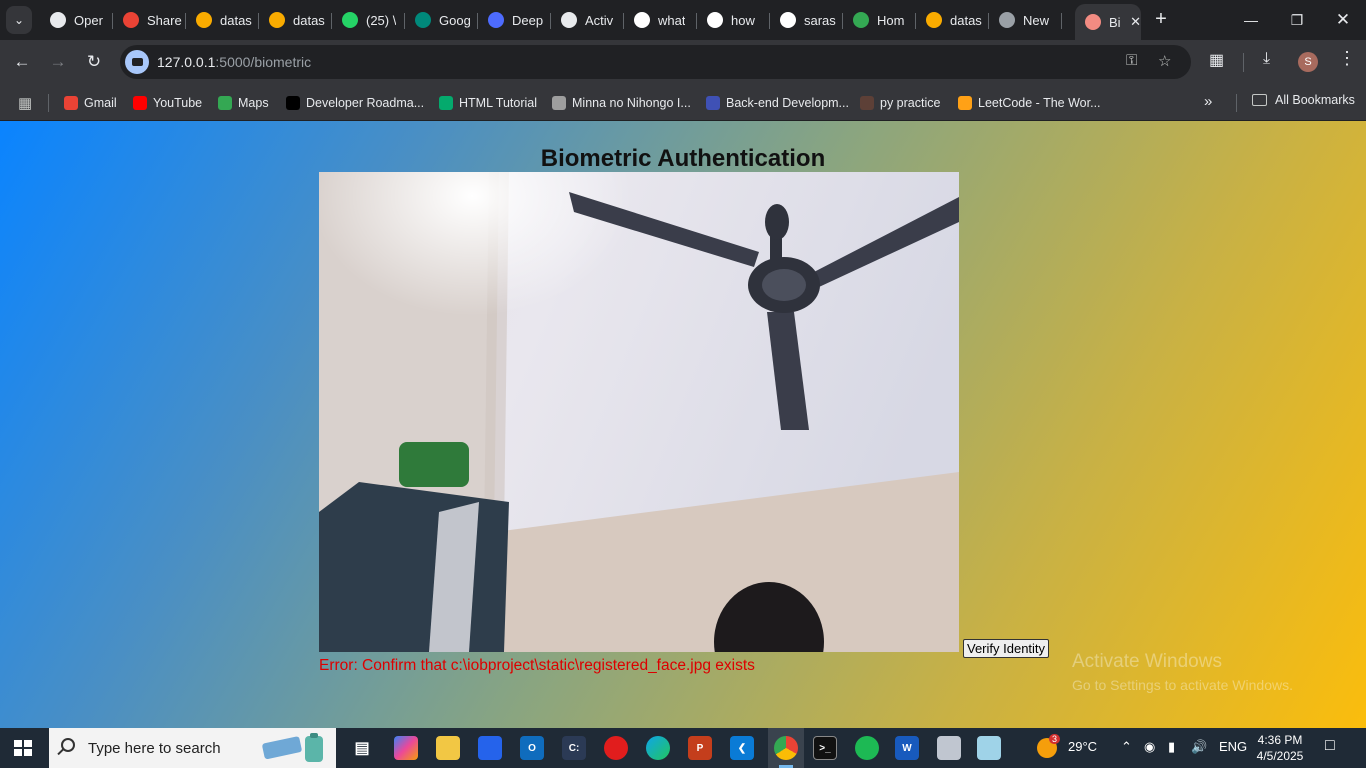  What do you see at coordinates (455, 20) in the screenshot?
I see `tab-label: Goog` at bounding box center [455, 20].